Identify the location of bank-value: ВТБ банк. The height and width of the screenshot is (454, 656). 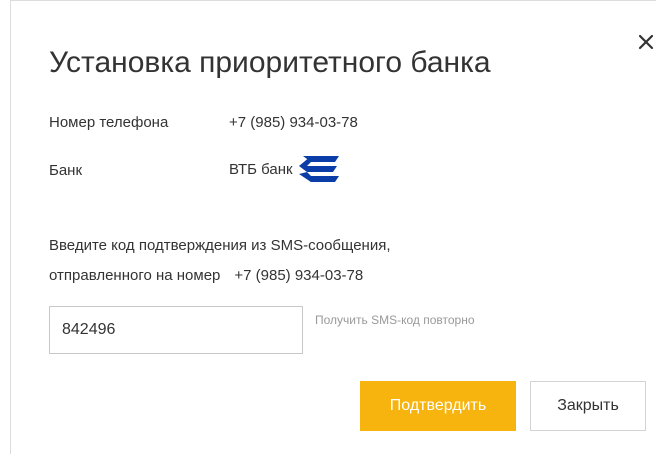
(285, 170).